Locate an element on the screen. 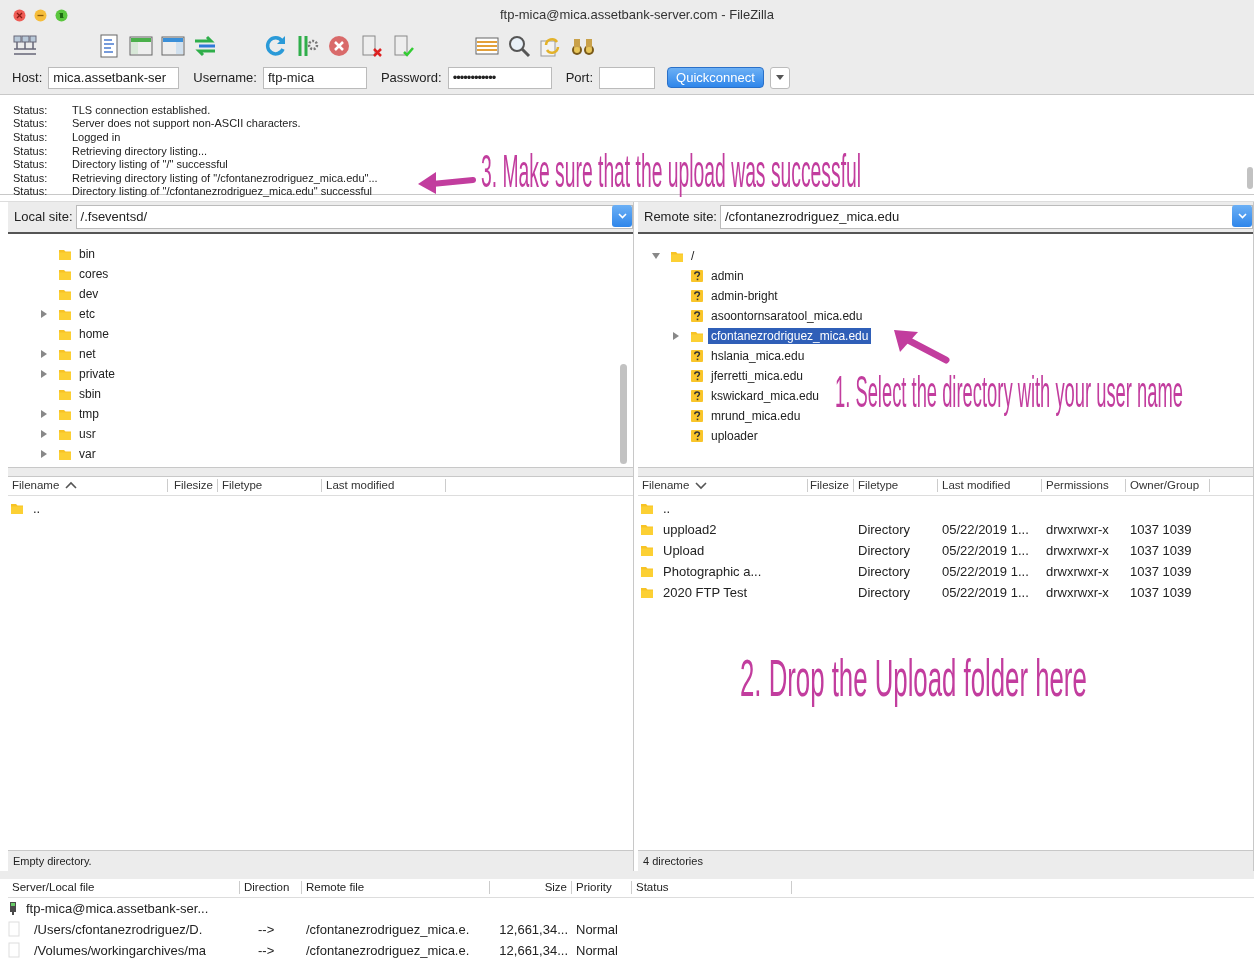 The width and height of the screenshot is (1254, 961). tree-item: cfontanezrodriguez_mica.edu is located at coordinates (790, 335).